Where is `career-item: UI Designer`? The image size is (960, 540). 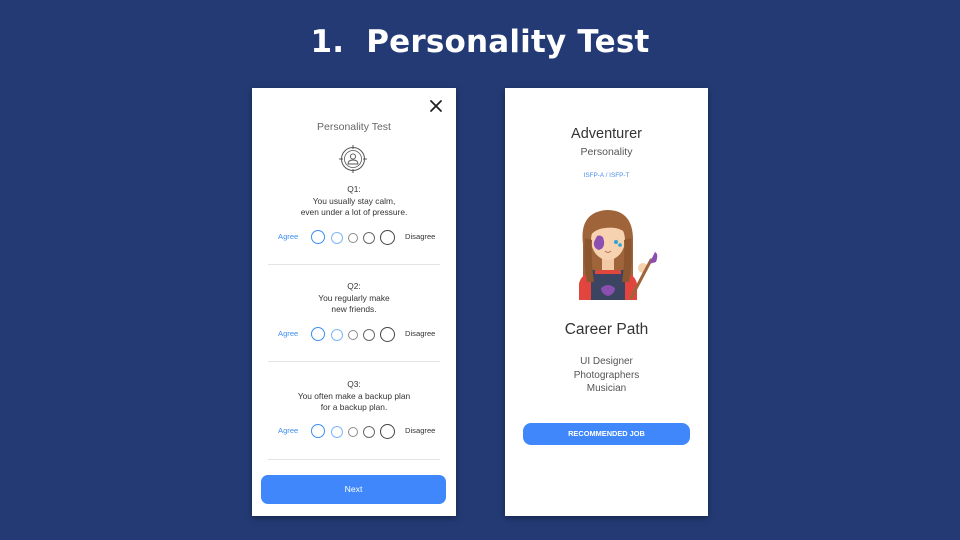 career-item: UI Designer is located at coordinates (606, 361).